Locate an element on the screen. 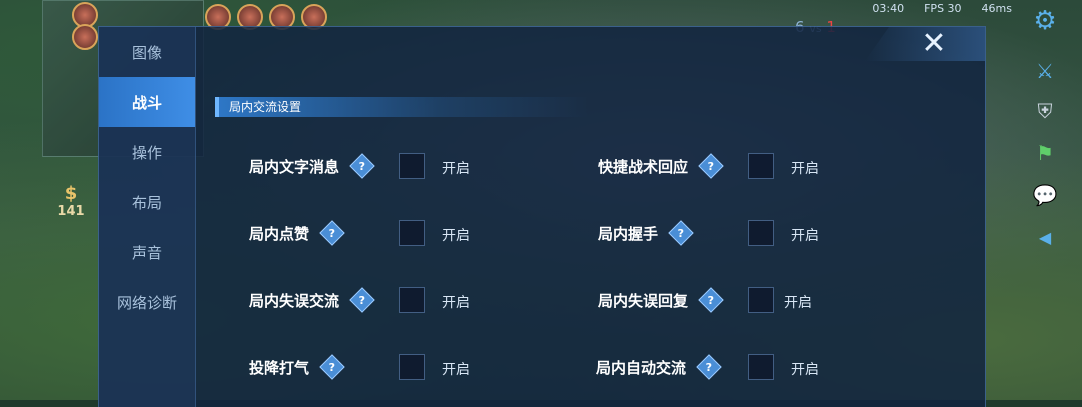 The height and width of the screenshot is (407, 1082). setting-row: 局内失误交流 ? is located at coordinates (312, 300).